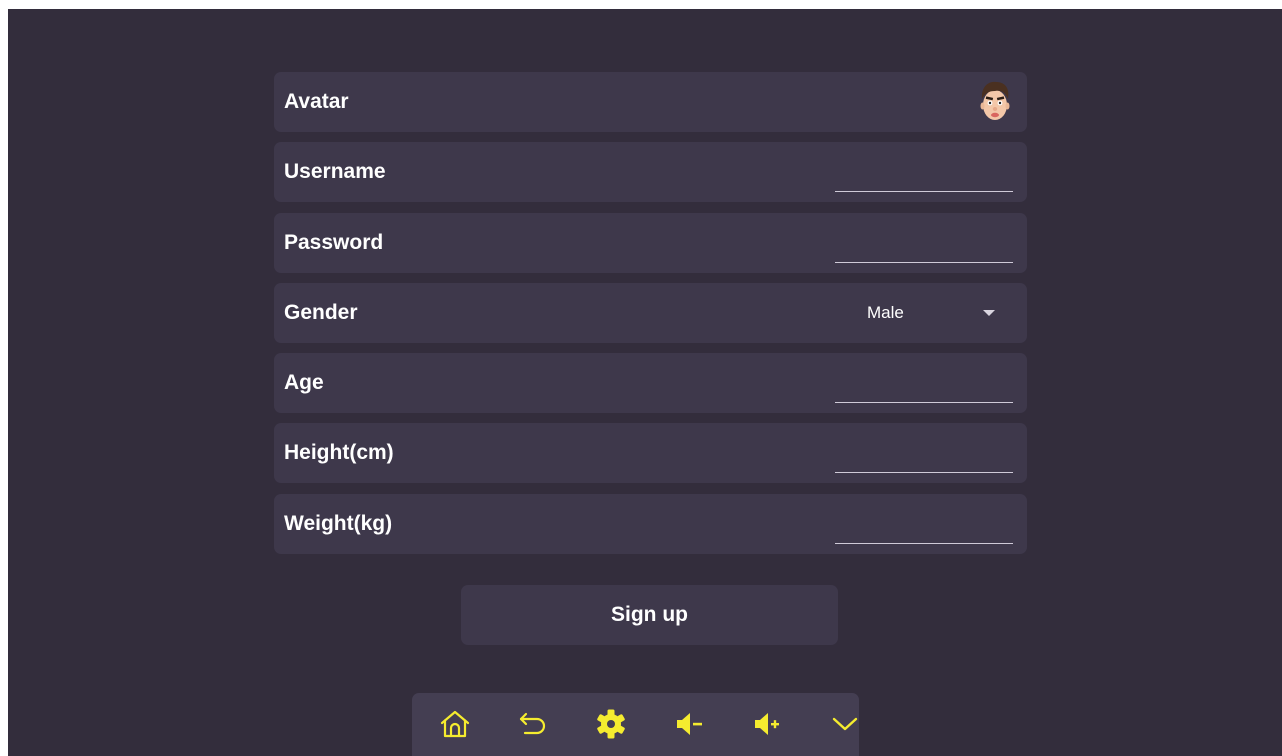 Image resolution: width=1282 pixels, height=756 pixels. I want to click on password-row: Password, so click(650, 242).